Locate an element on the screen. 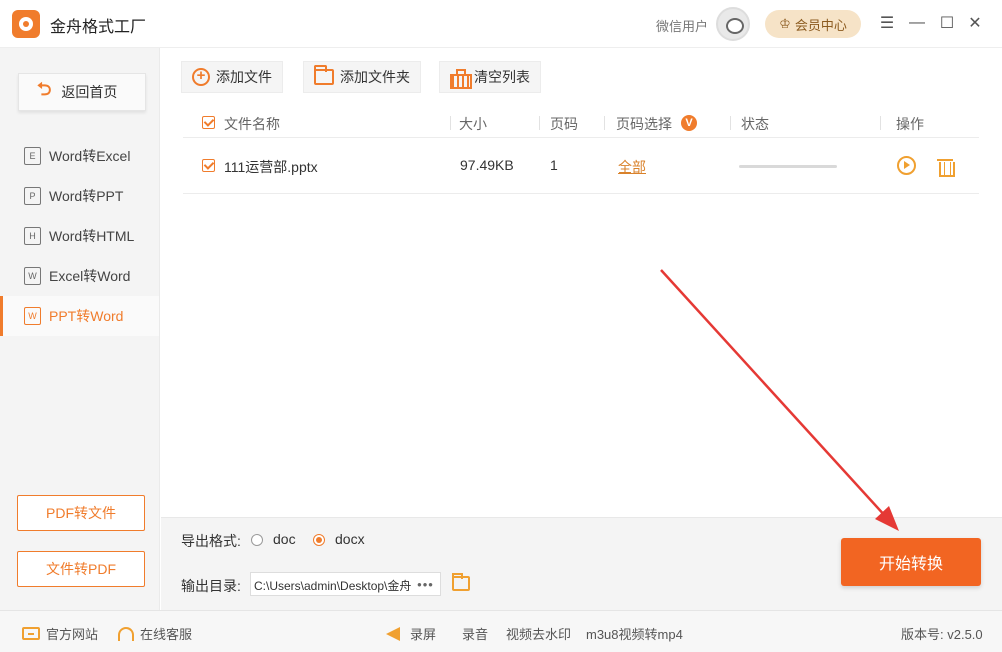 The width and height of the screenshot is (1002, 652). record-screen-link: 录屏 is located at coordinates (411, 633).